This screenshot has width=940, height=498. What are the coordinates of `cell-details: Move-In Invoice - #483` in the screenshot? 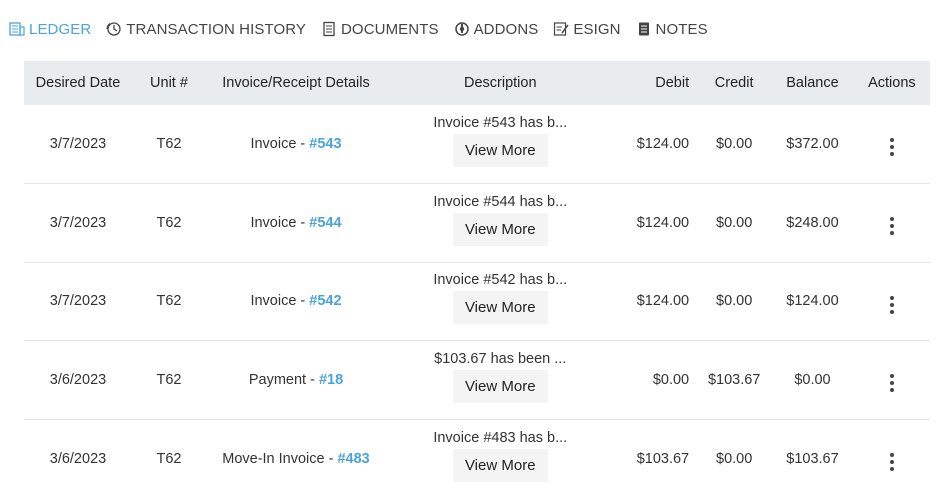 It's located at (296, 458).